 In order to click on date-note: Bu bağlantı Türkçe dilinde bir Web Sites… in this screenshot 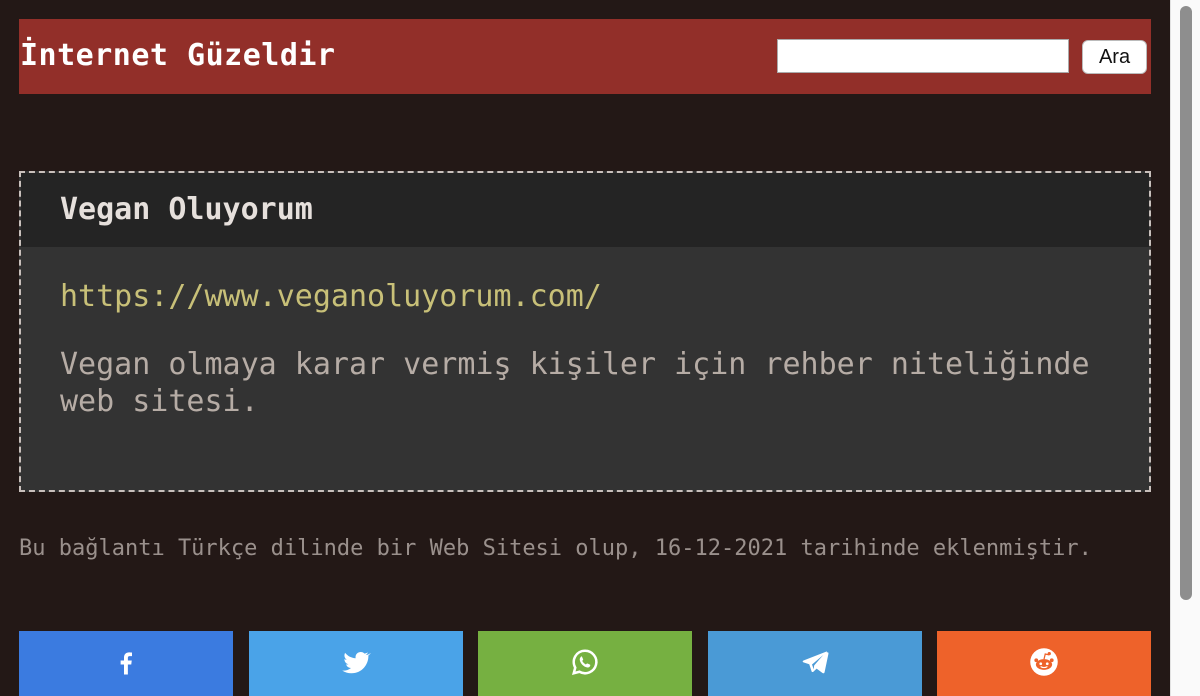, I will do `click(555, 548)`.